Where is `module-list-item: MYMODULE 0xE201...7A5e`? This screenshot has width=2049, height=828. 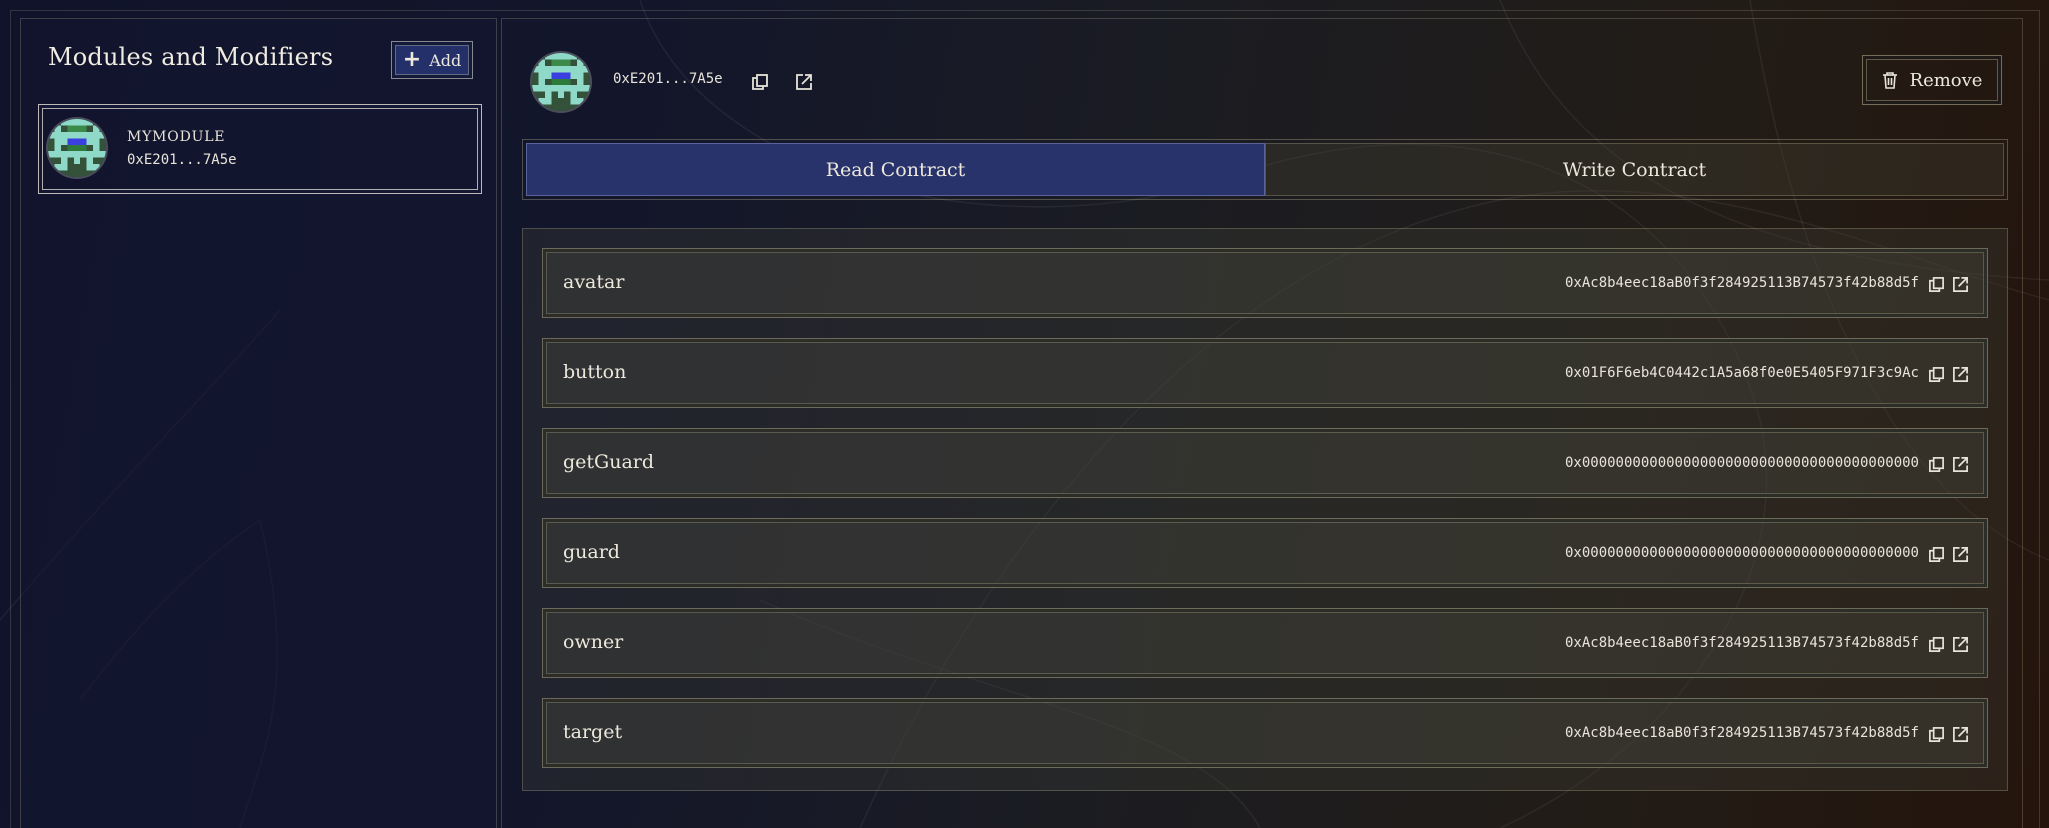 module-list-item: MYMODULE 0xE201...7A5e is located at coordinates (260, 149).